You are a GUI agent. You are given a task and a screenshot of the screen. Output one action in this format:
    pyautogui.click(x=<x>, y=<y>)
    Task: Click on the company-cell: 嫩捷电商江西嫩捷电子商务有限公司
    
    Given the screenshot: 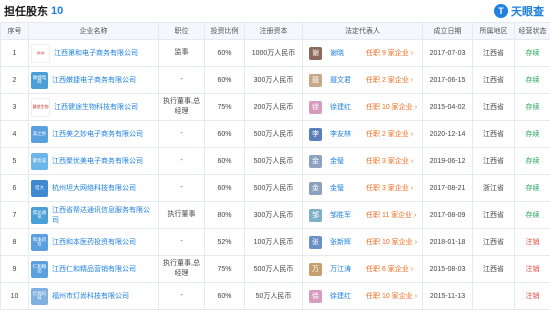 What is the action you would take?
    pyautogui.click(x=94, y=80)
    